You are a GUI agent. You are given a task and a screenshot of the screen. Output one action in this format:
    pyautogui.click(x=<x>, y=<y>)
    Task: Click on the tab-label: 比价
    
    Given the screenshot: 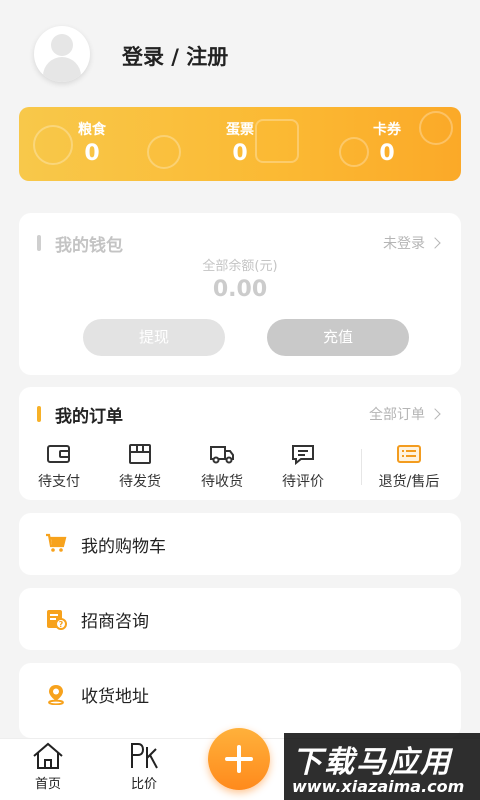 What is the action you would take?
    pyautogui.click(x=143, y=784)
    